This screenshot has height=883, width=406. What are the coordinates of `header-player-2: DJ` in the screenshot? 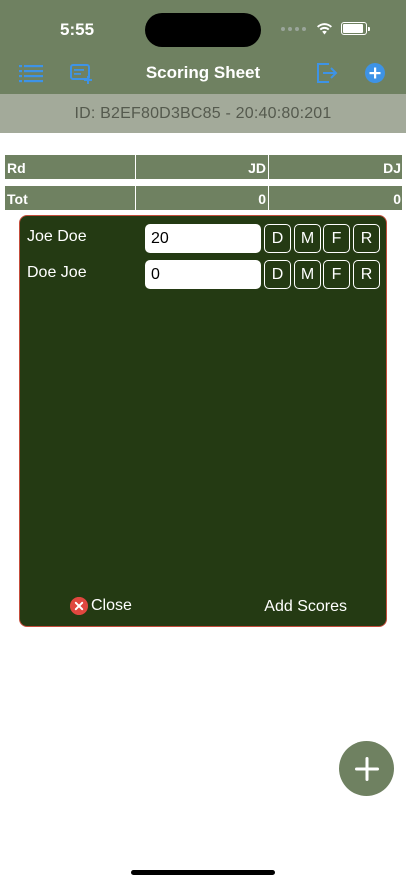 It's located at (392, 168).